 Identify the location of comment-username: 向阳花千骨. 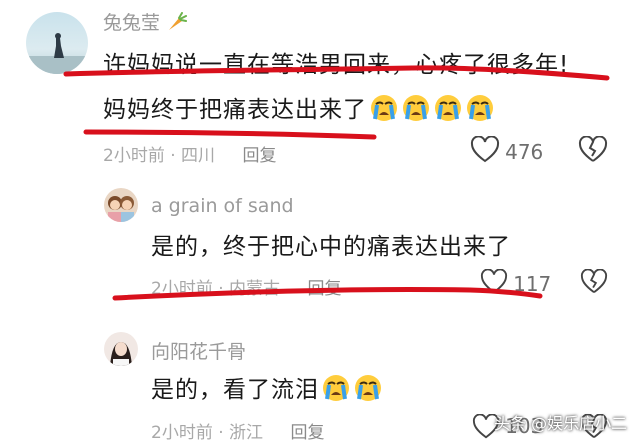
(198, 350).